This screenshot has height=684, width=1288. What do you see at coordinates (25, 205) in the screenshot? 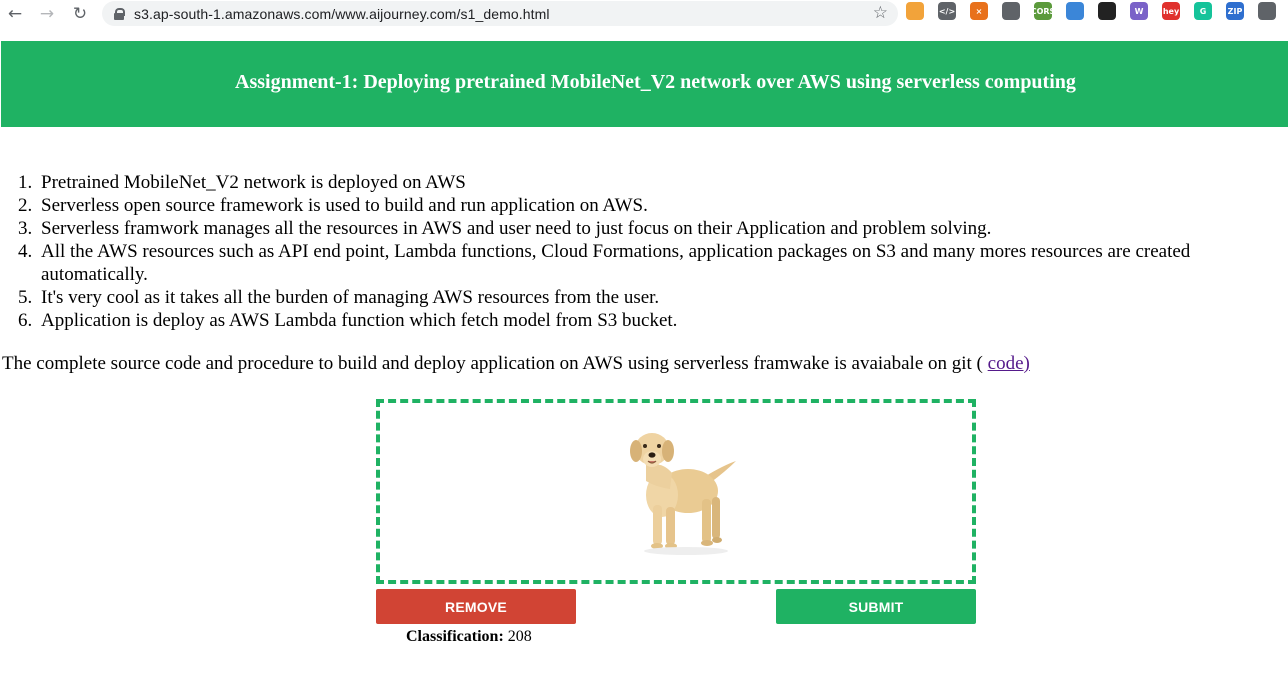
I see `list-item-number: 2.` at bounding box center [25, 205].